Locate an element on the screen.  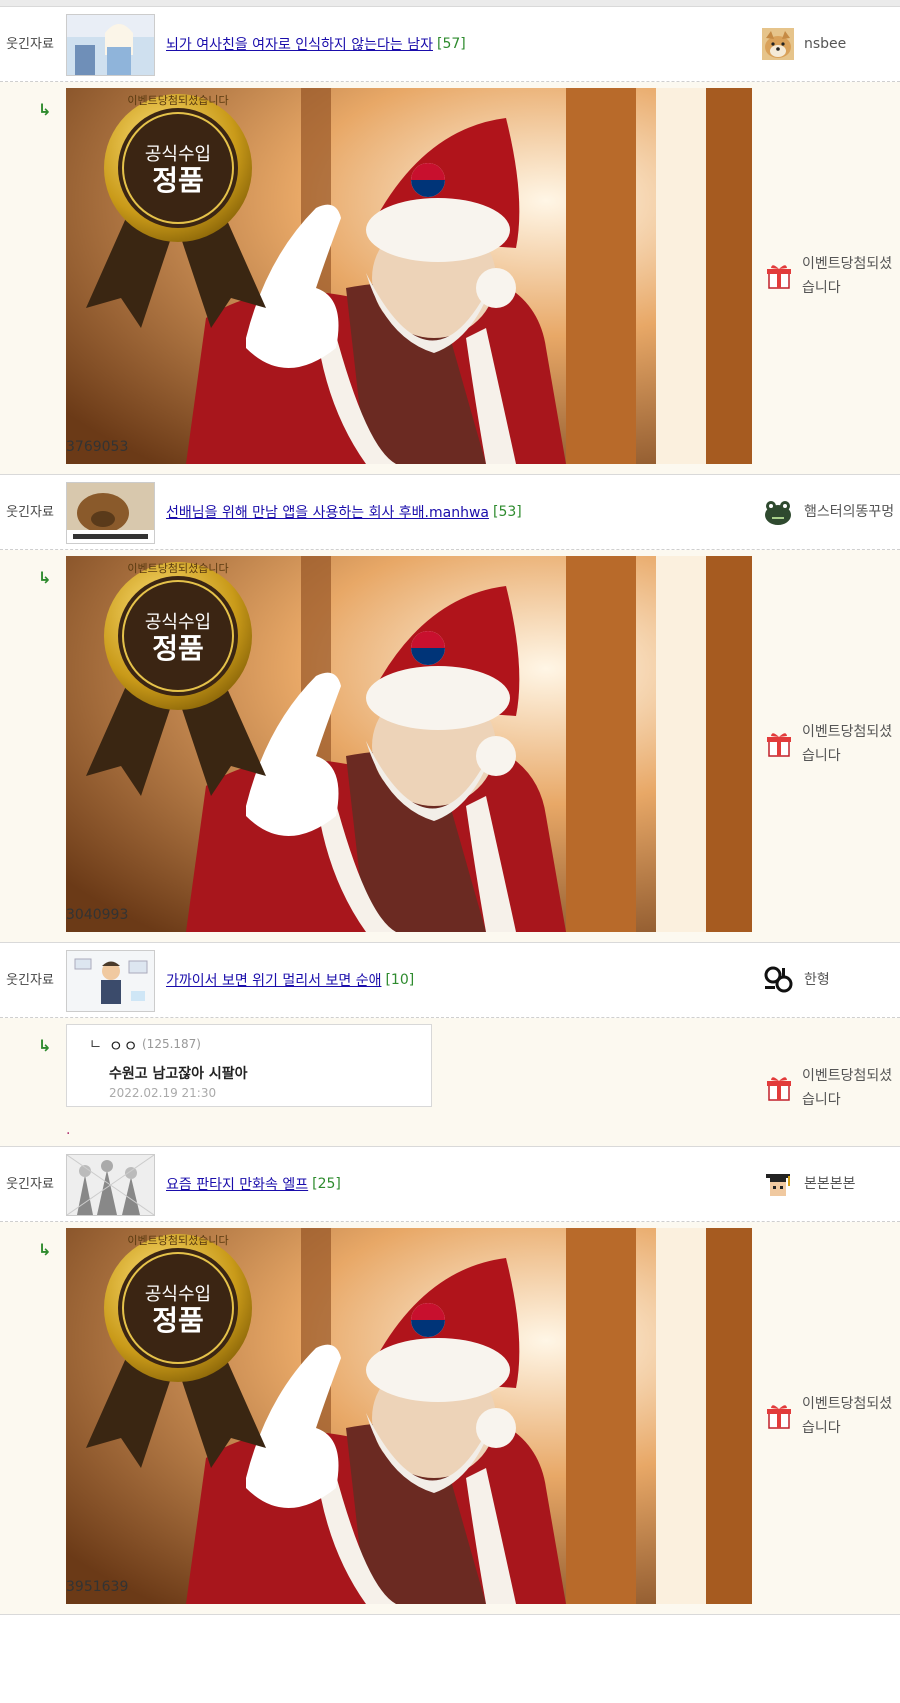
post-title-link: 뇌가 여사친을 여자로 인식하지 않는다는 남자 is located at coordinates (299, 44).